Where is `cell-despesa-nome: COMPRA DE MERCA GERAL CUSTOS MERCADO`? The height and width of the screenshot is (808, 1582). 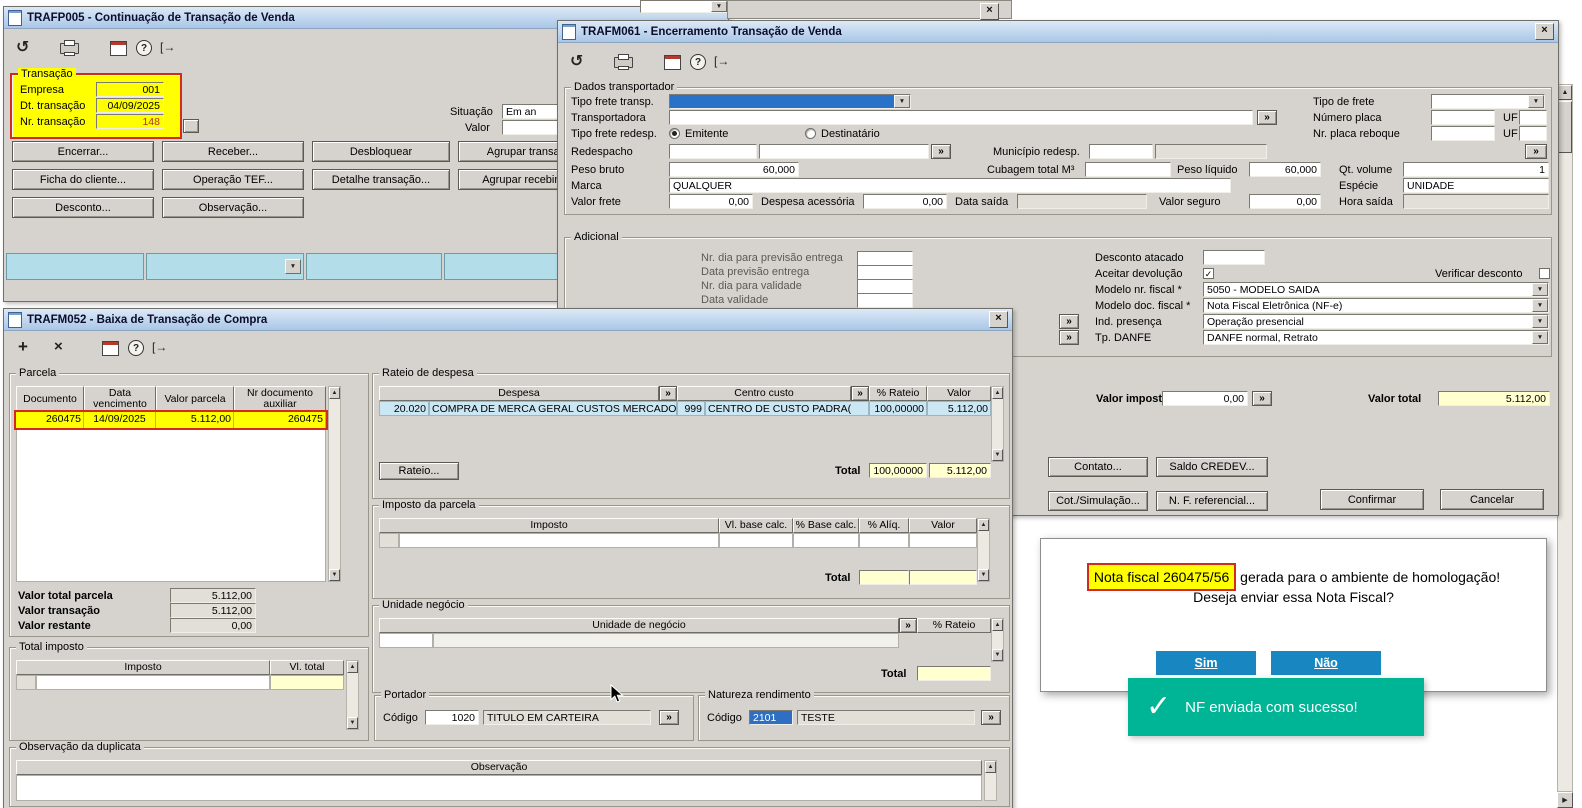
cell-despesa-nome: COMPRA DE MERCA GERAL CUSTOS MERCADO is located at coordinates (553, 408).